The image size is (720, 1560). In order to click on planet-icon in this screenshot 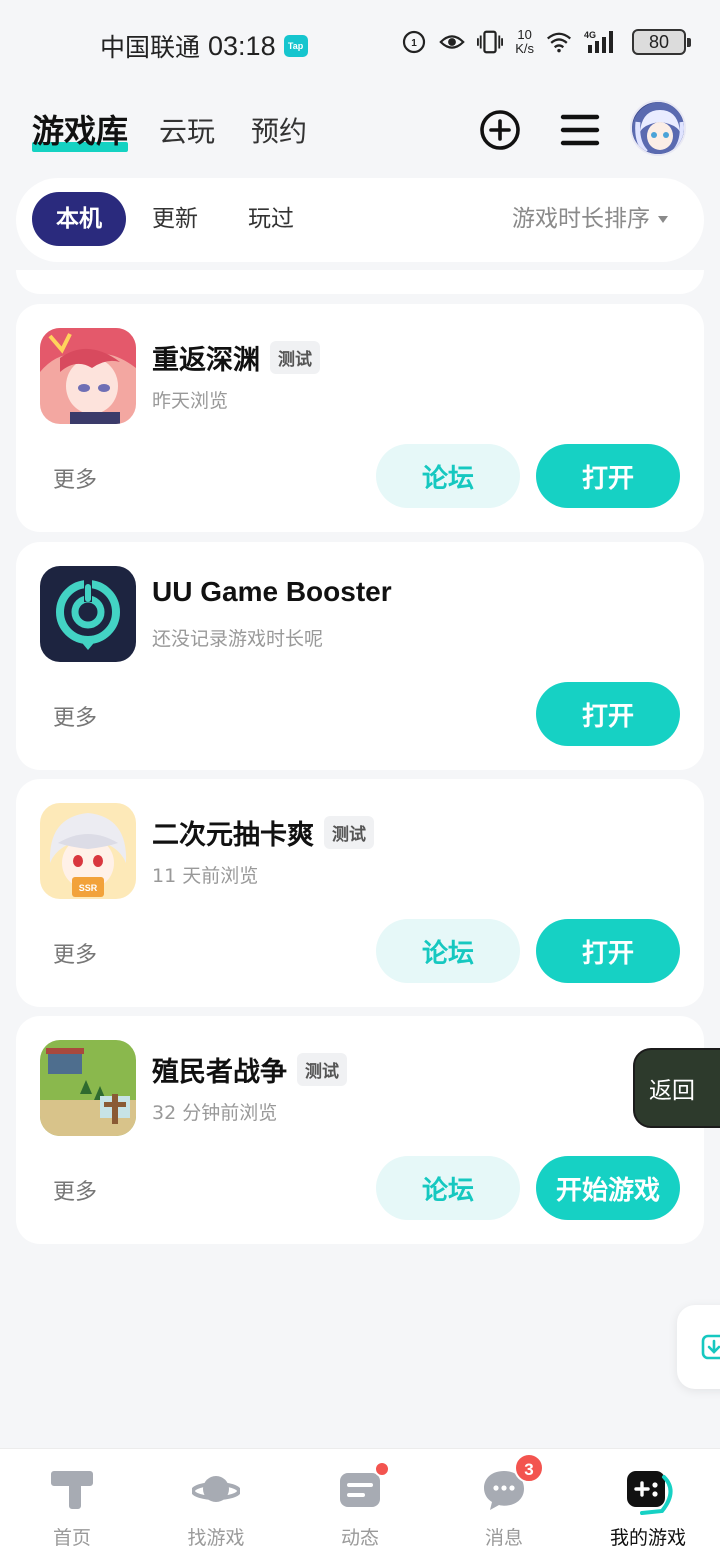, I will do `click(216, 1490)`.